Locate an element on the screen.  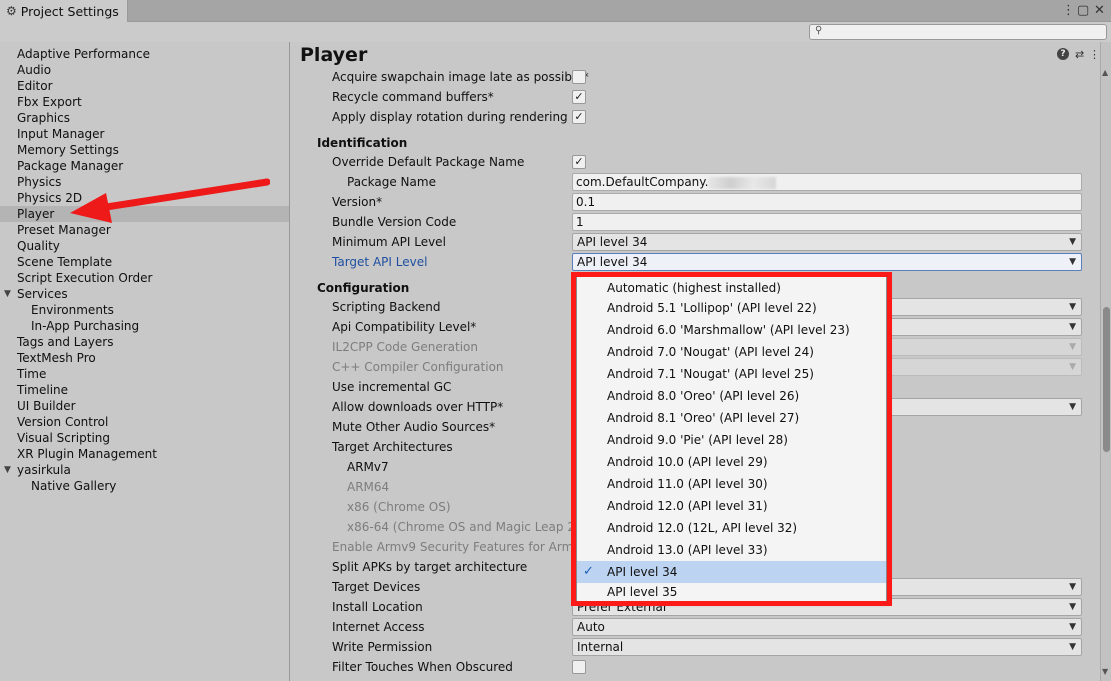
sidebar-item-xr-plugin-management: XR Plugin Management is located at coordinates (87, 454).